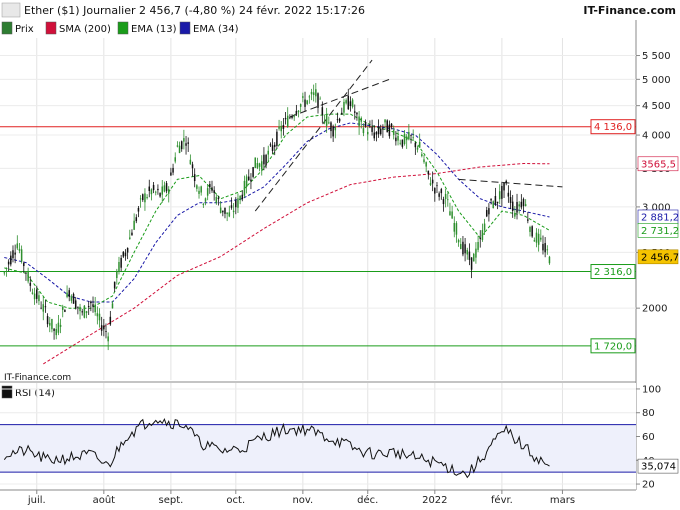 The width and height of the screenshot is (680, 510). I want to click on watermark: IT-Finance.com, so click(37, 378).